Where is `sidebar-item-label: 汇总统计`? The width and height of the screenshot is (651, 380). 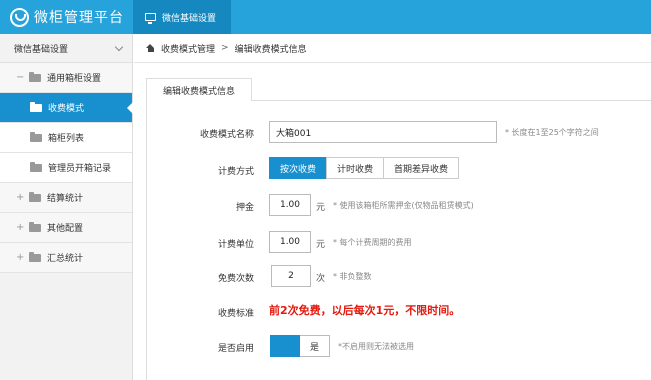
sidebar-item-label: 汇总统计 is located at coordinates (65, 259).